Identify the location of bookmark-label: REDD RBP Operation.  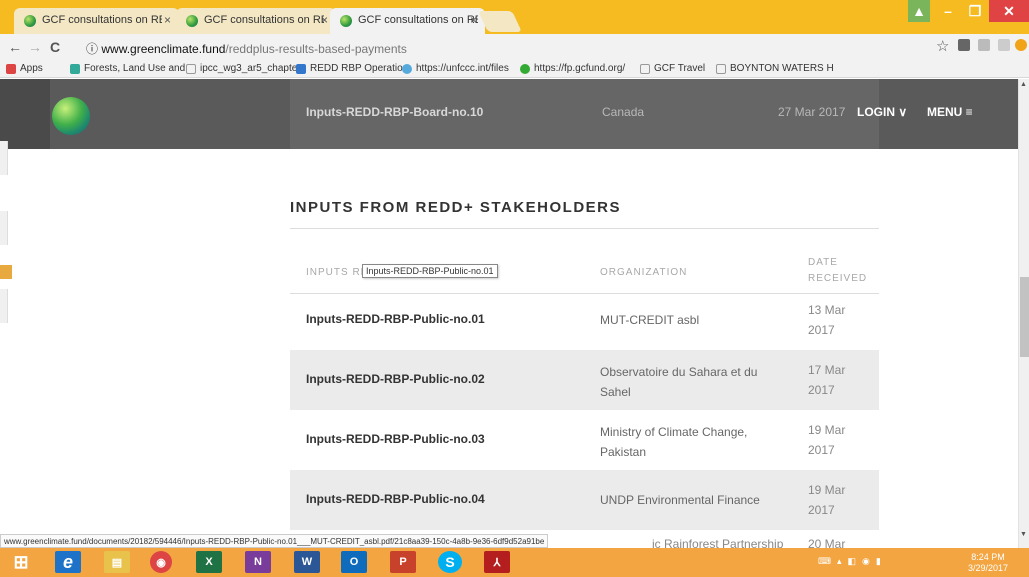
(359, 68).